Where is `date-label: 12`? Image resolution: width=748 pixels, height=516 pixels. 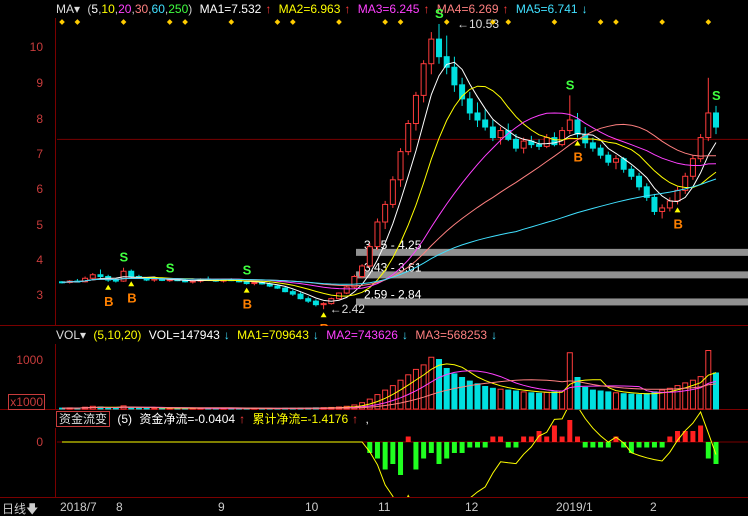
date-label: 12 is located at coordinates (472, 507).